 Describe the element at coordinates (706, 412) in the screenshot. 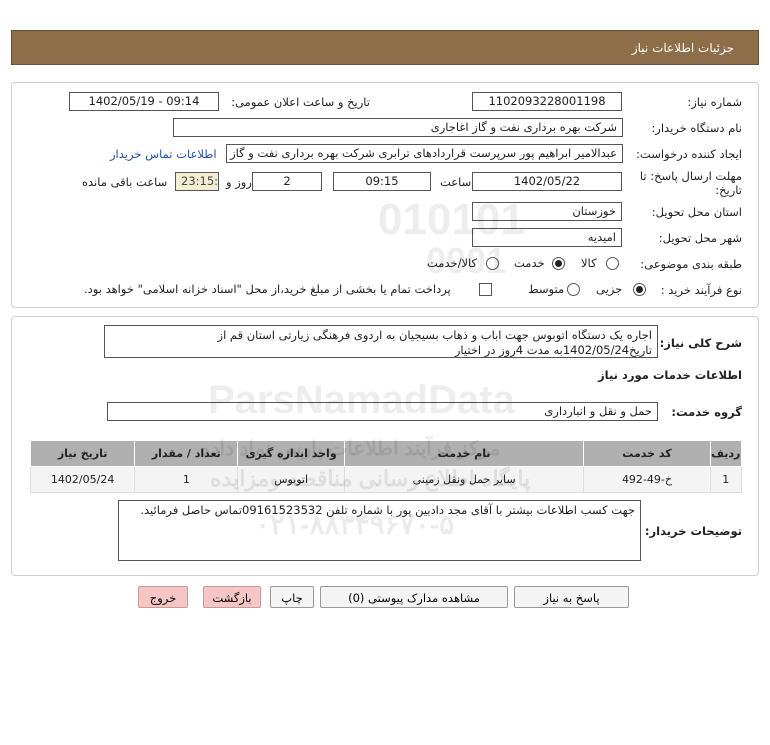

I see `service-group-label: گروه خدمت:` at that location.